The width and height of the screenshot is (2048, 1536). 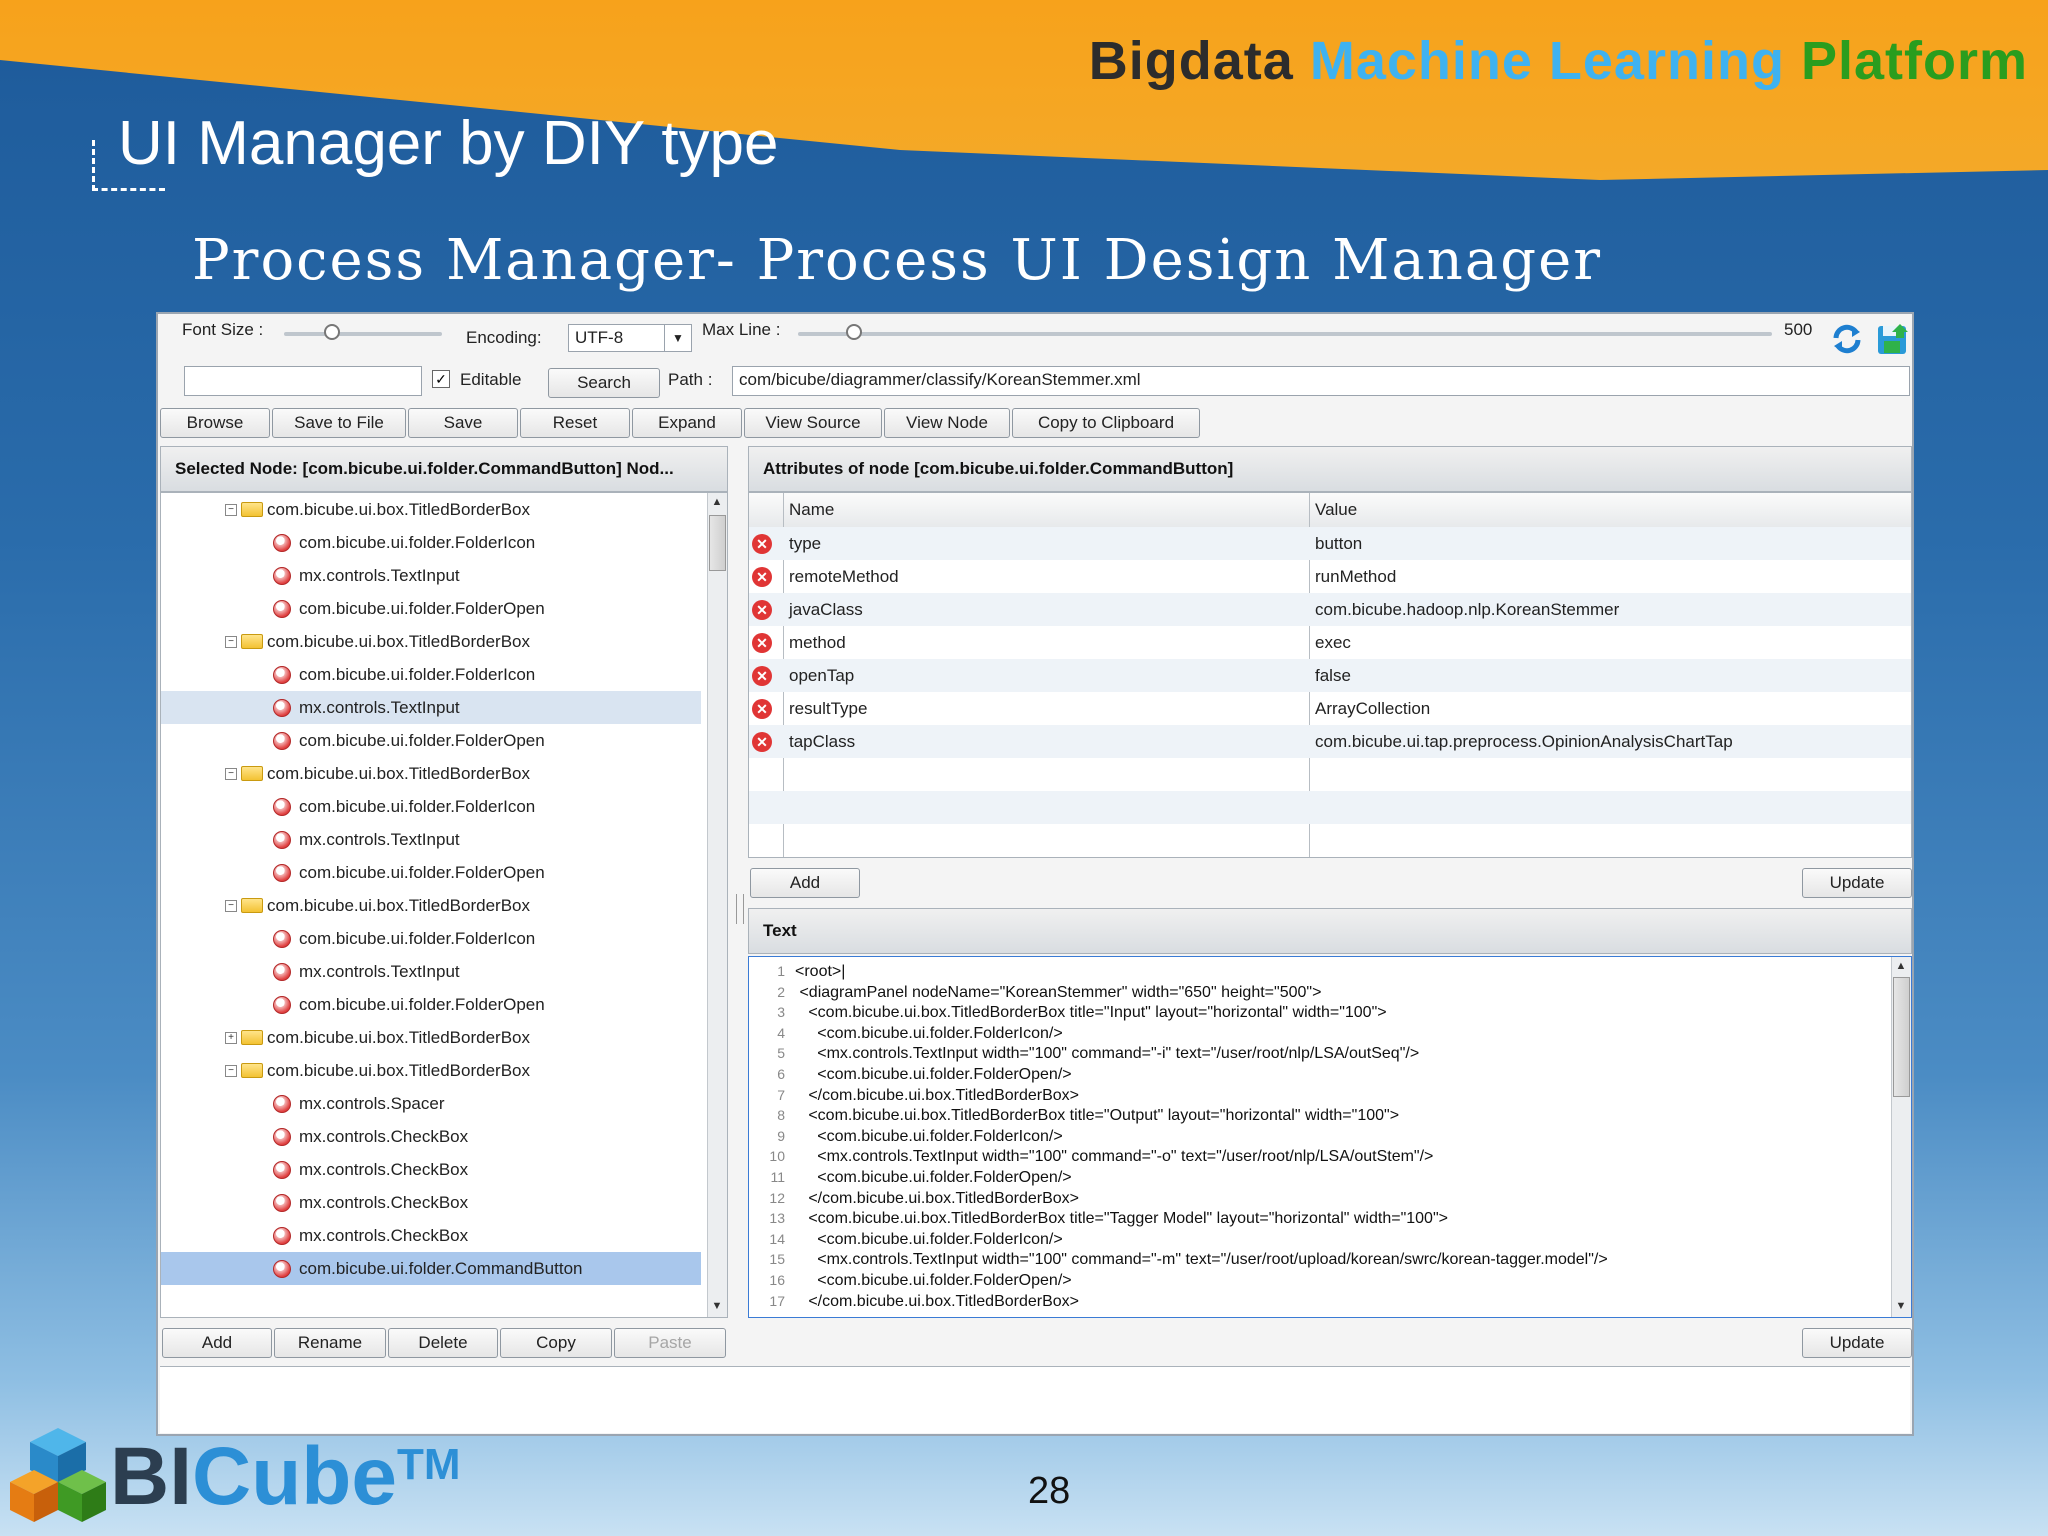 I want to click on tree-delete-button: Delete, so click(x=443, y=1343).